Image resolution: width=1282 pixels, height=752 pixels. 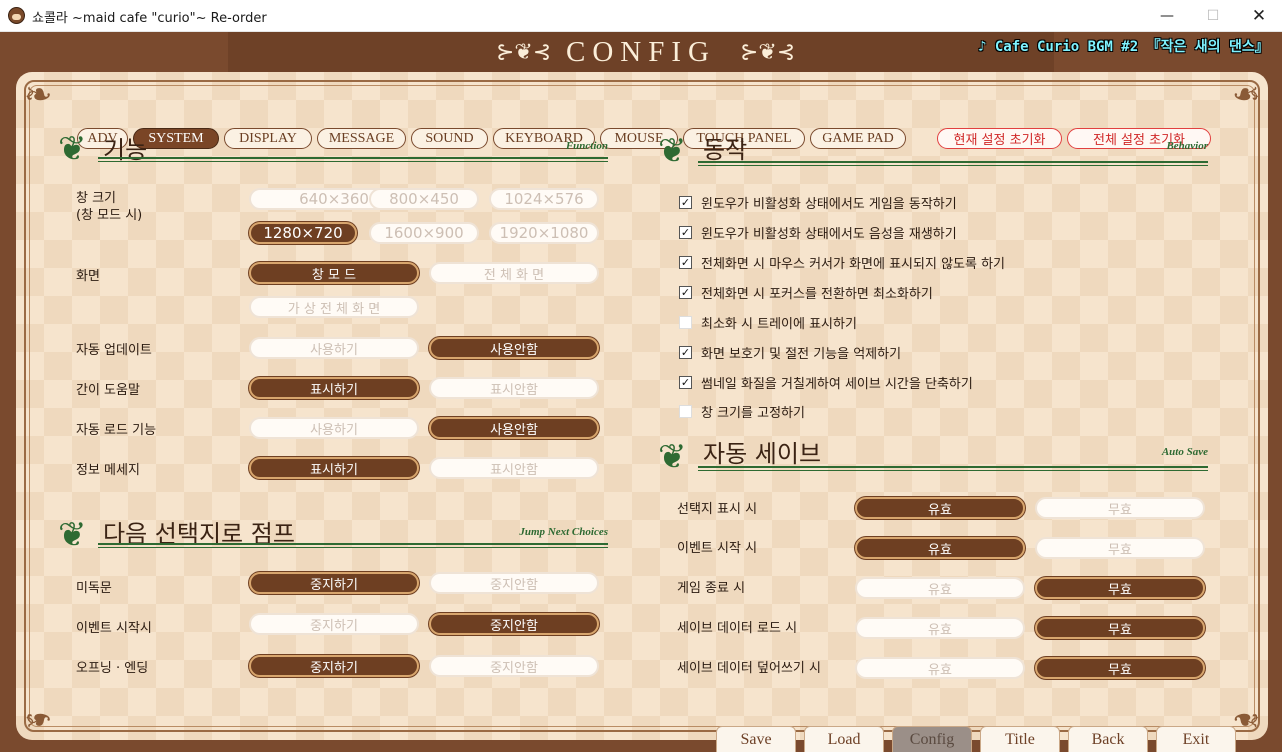 I want to click on unread-label: 미독문, so click(x=94, y=588).